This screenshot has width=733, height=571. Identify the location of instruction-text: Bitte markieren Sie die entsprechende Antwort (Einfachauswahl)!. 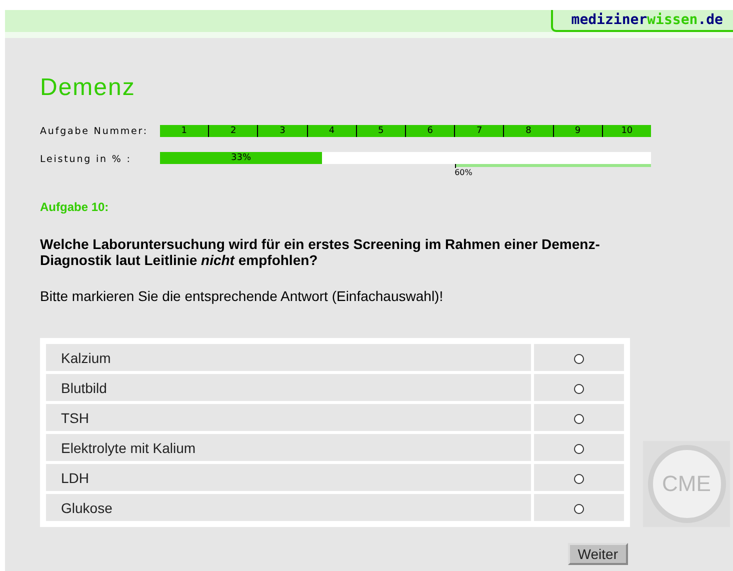
(242, 296).